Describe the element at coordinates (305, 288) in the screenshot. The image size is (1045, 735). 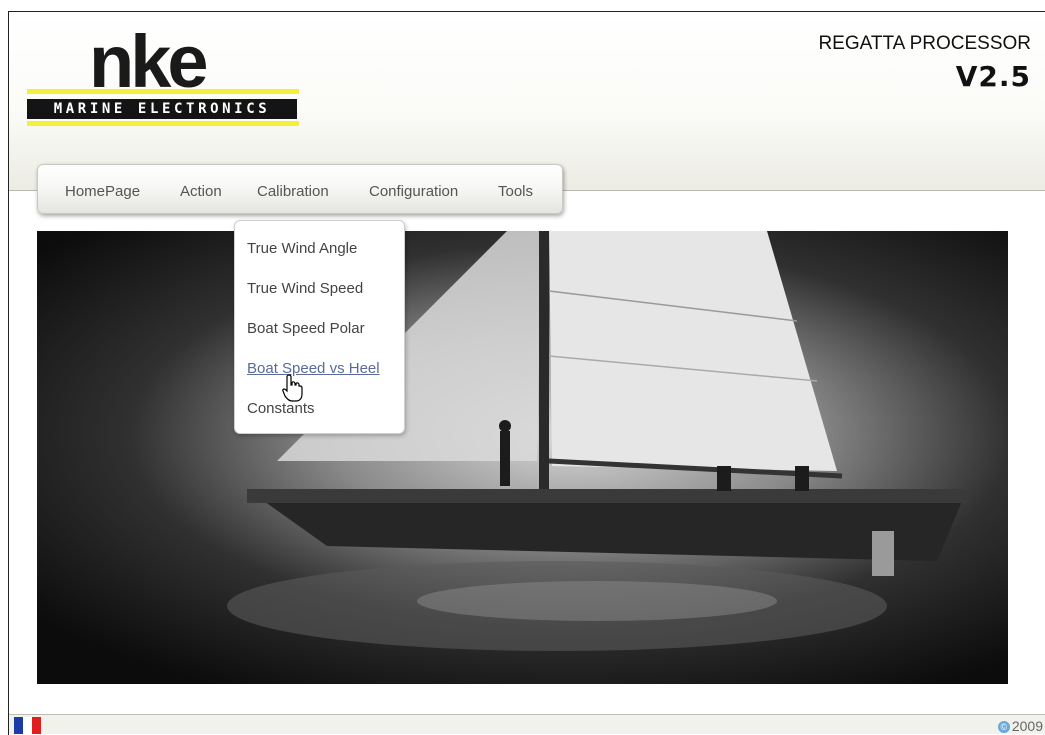
I see `menu-item-true-wind-speed: True Wind Speed` at that location.